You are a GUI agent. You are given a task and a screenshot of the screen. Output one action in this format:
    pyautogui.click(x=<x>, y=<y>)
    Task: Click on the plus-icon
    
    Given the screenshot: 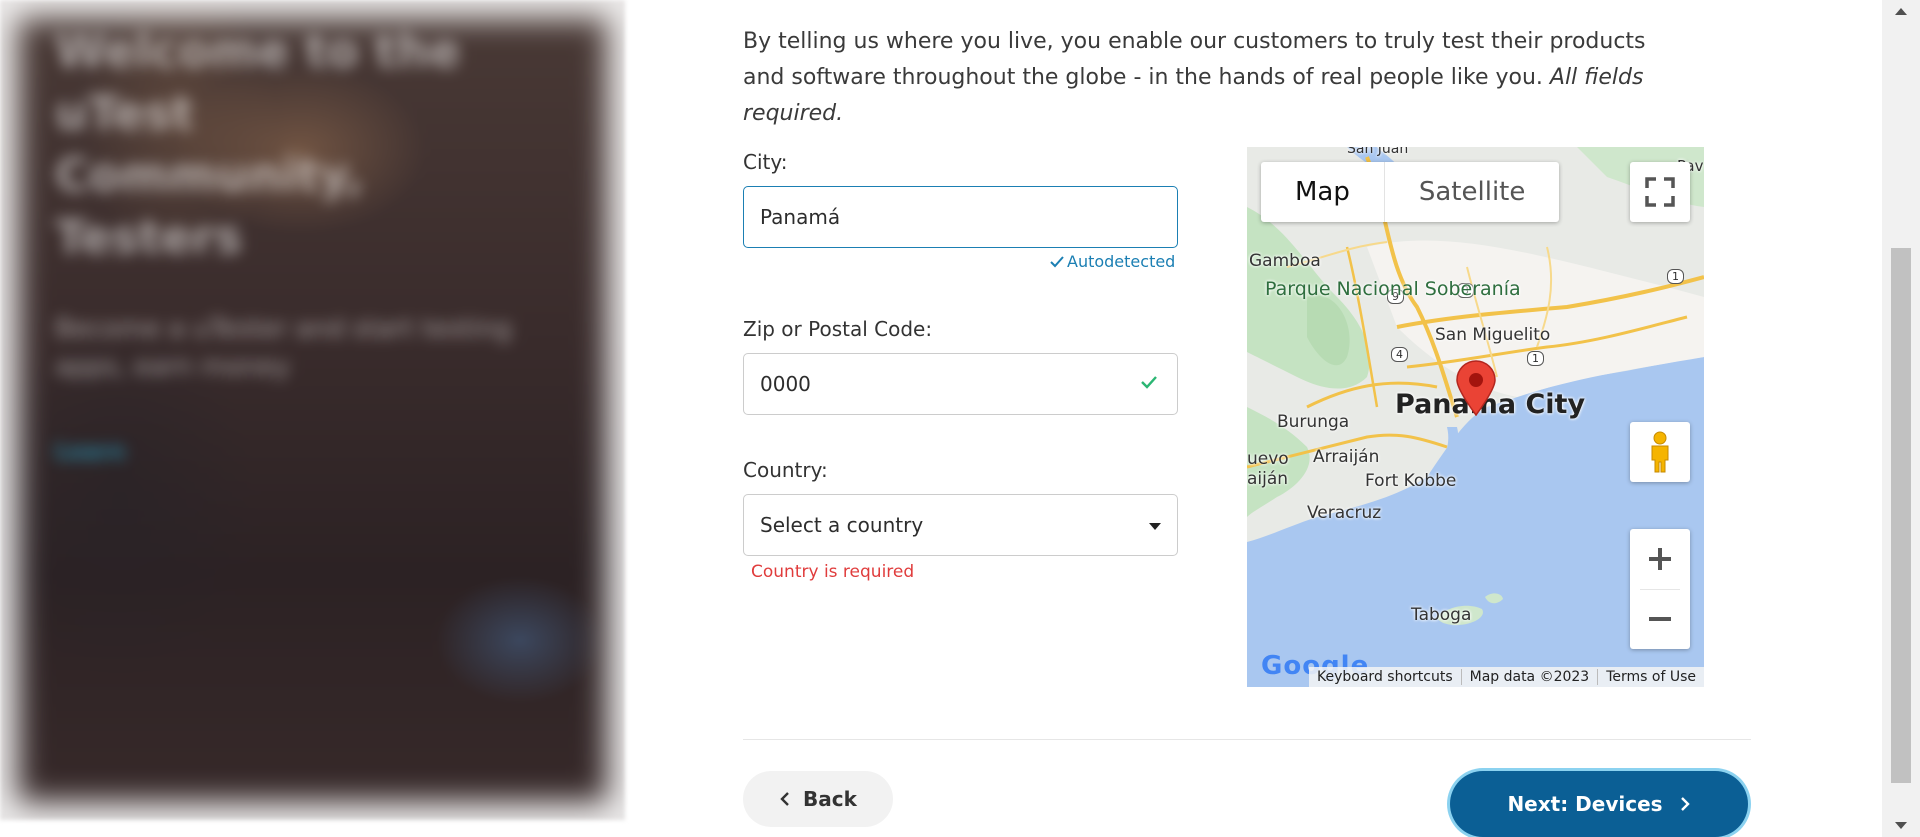 What is the action you would take?
    pyautogui.click(x=1660, y=559)
    